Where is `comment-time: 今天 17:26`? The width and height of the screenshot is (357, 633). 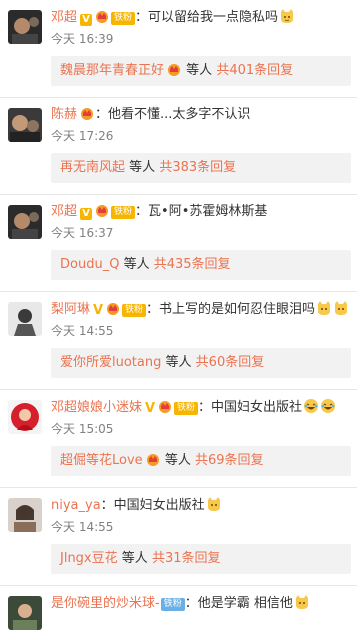 comment-time: 今天 17:26 is located at coordinates (82, 136).